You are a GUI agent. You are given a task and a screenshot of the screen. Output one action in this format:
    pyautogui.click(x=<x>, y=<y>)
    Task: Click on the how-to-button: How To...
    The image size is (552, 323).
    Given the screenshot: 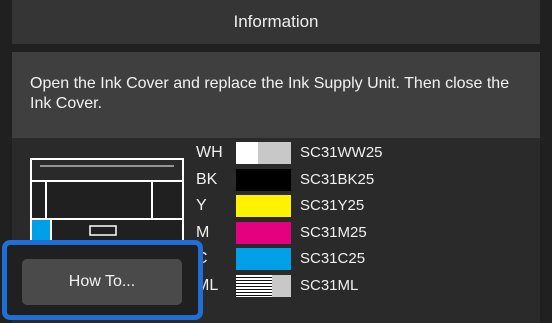 What is the action you would take?
    pyautogui.click(x=102, y=282)
    